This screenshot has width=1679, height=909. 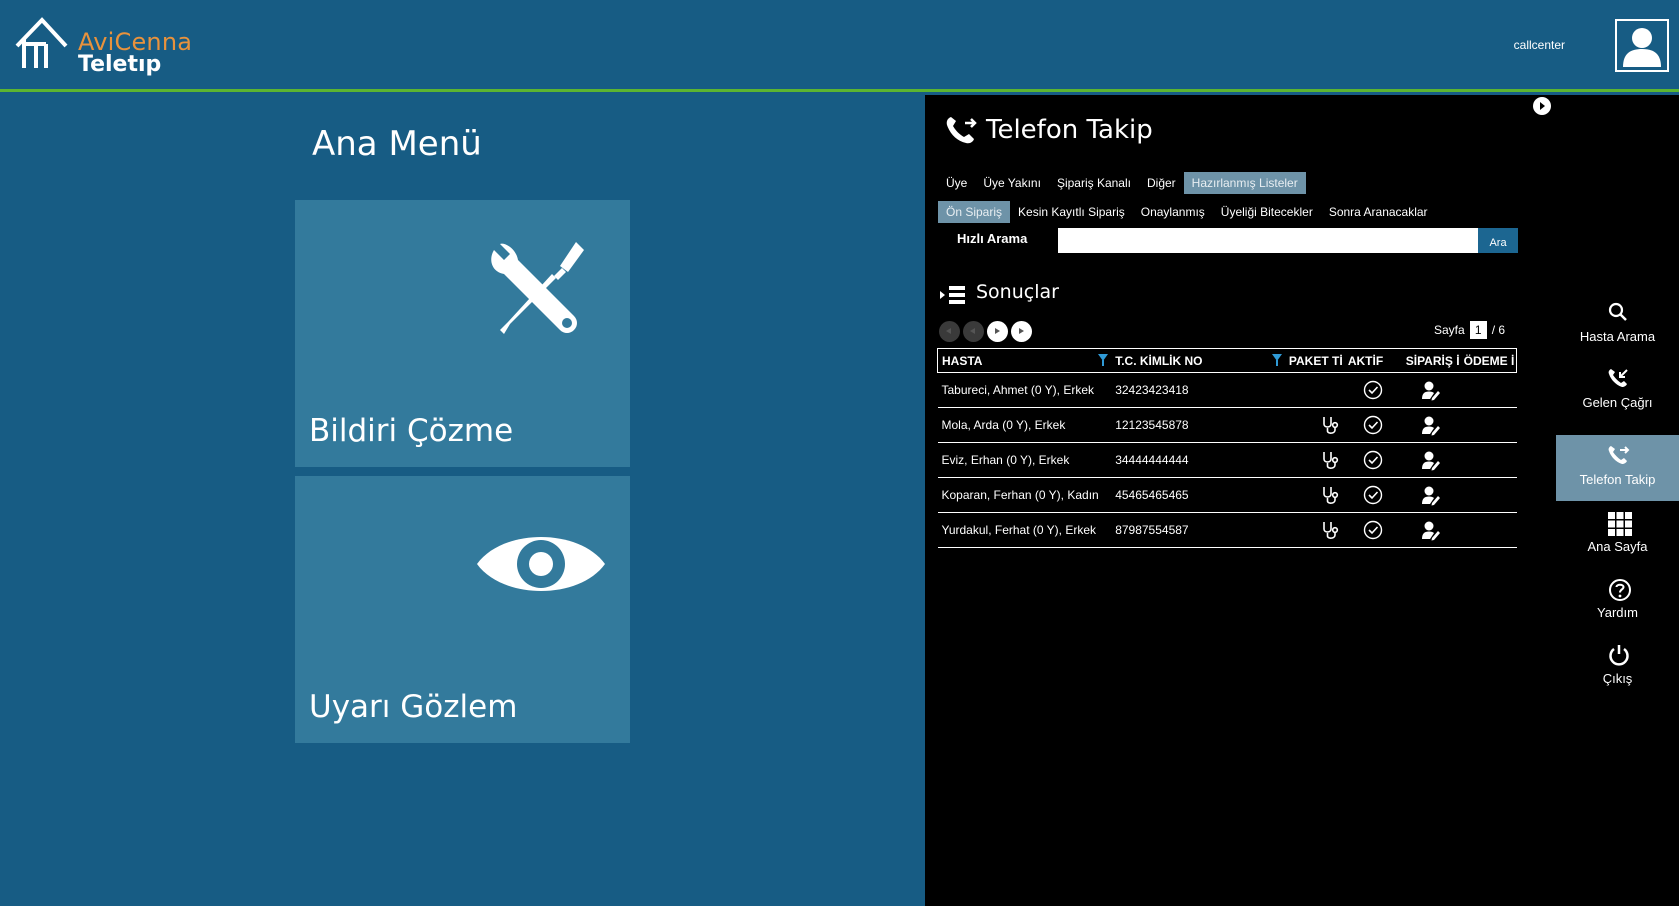 I want to click on logo-mark-icon, so click(x=41, y=42).